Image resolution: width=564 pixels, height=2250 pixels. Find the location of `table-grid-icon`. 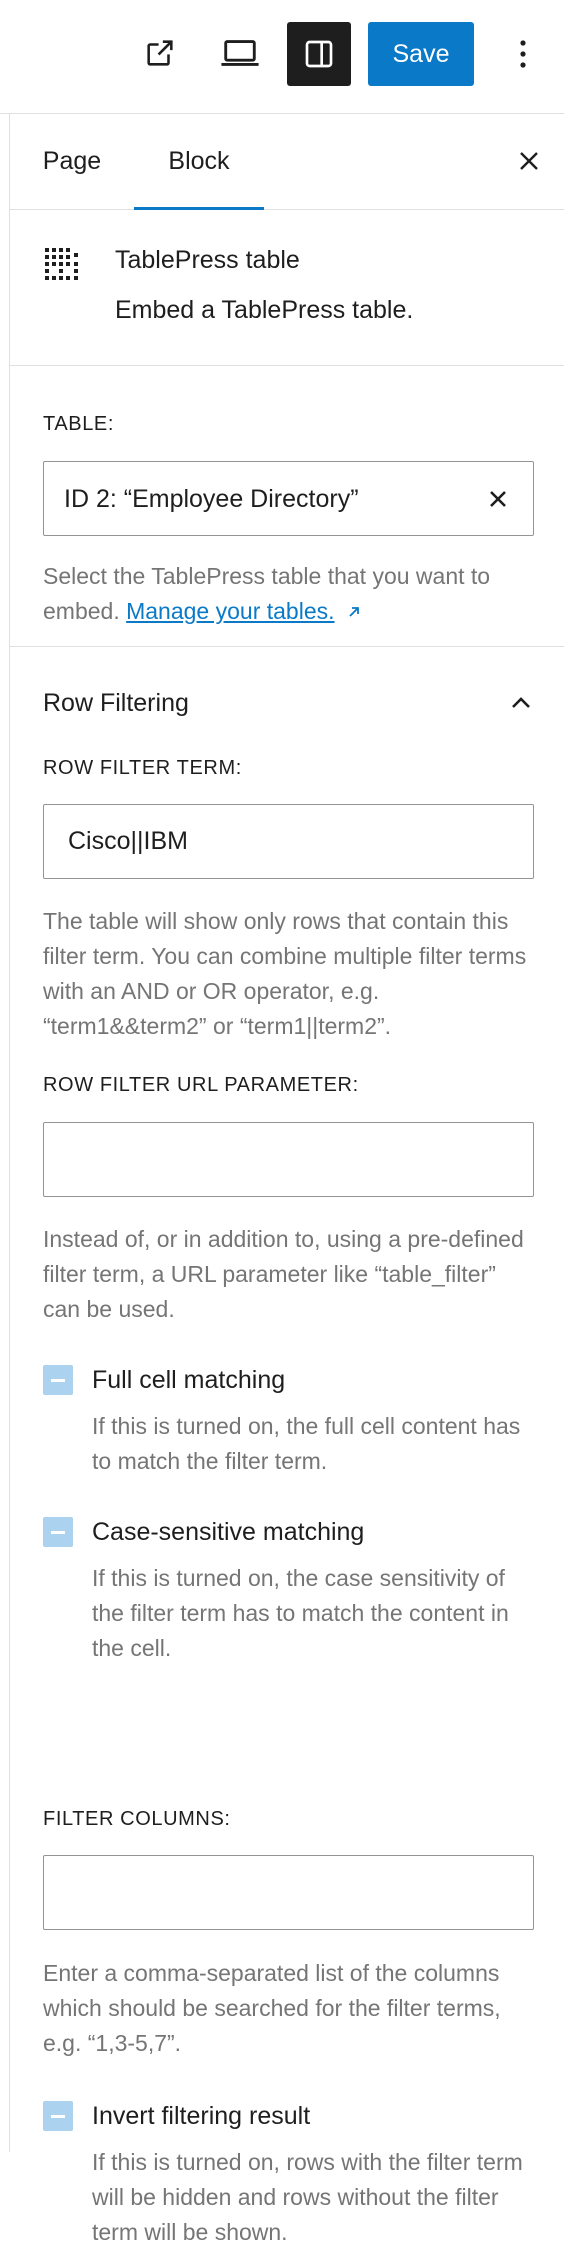

table-grid-icon is located at coordinates (61, 264).